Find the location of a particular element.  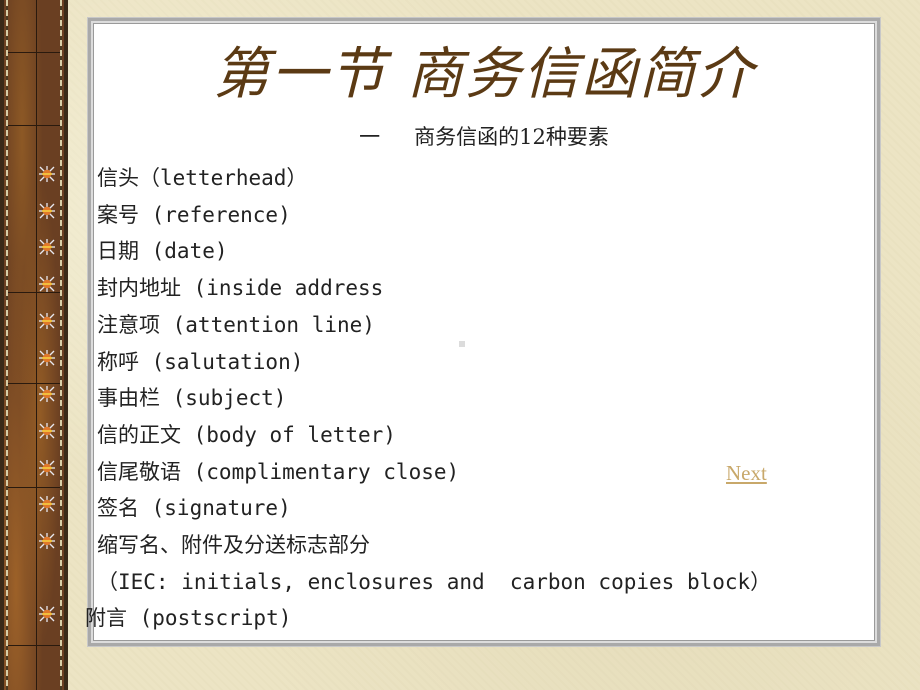

slide-title: 第一节 商务信函简介 is located at coordinates (484, 74).